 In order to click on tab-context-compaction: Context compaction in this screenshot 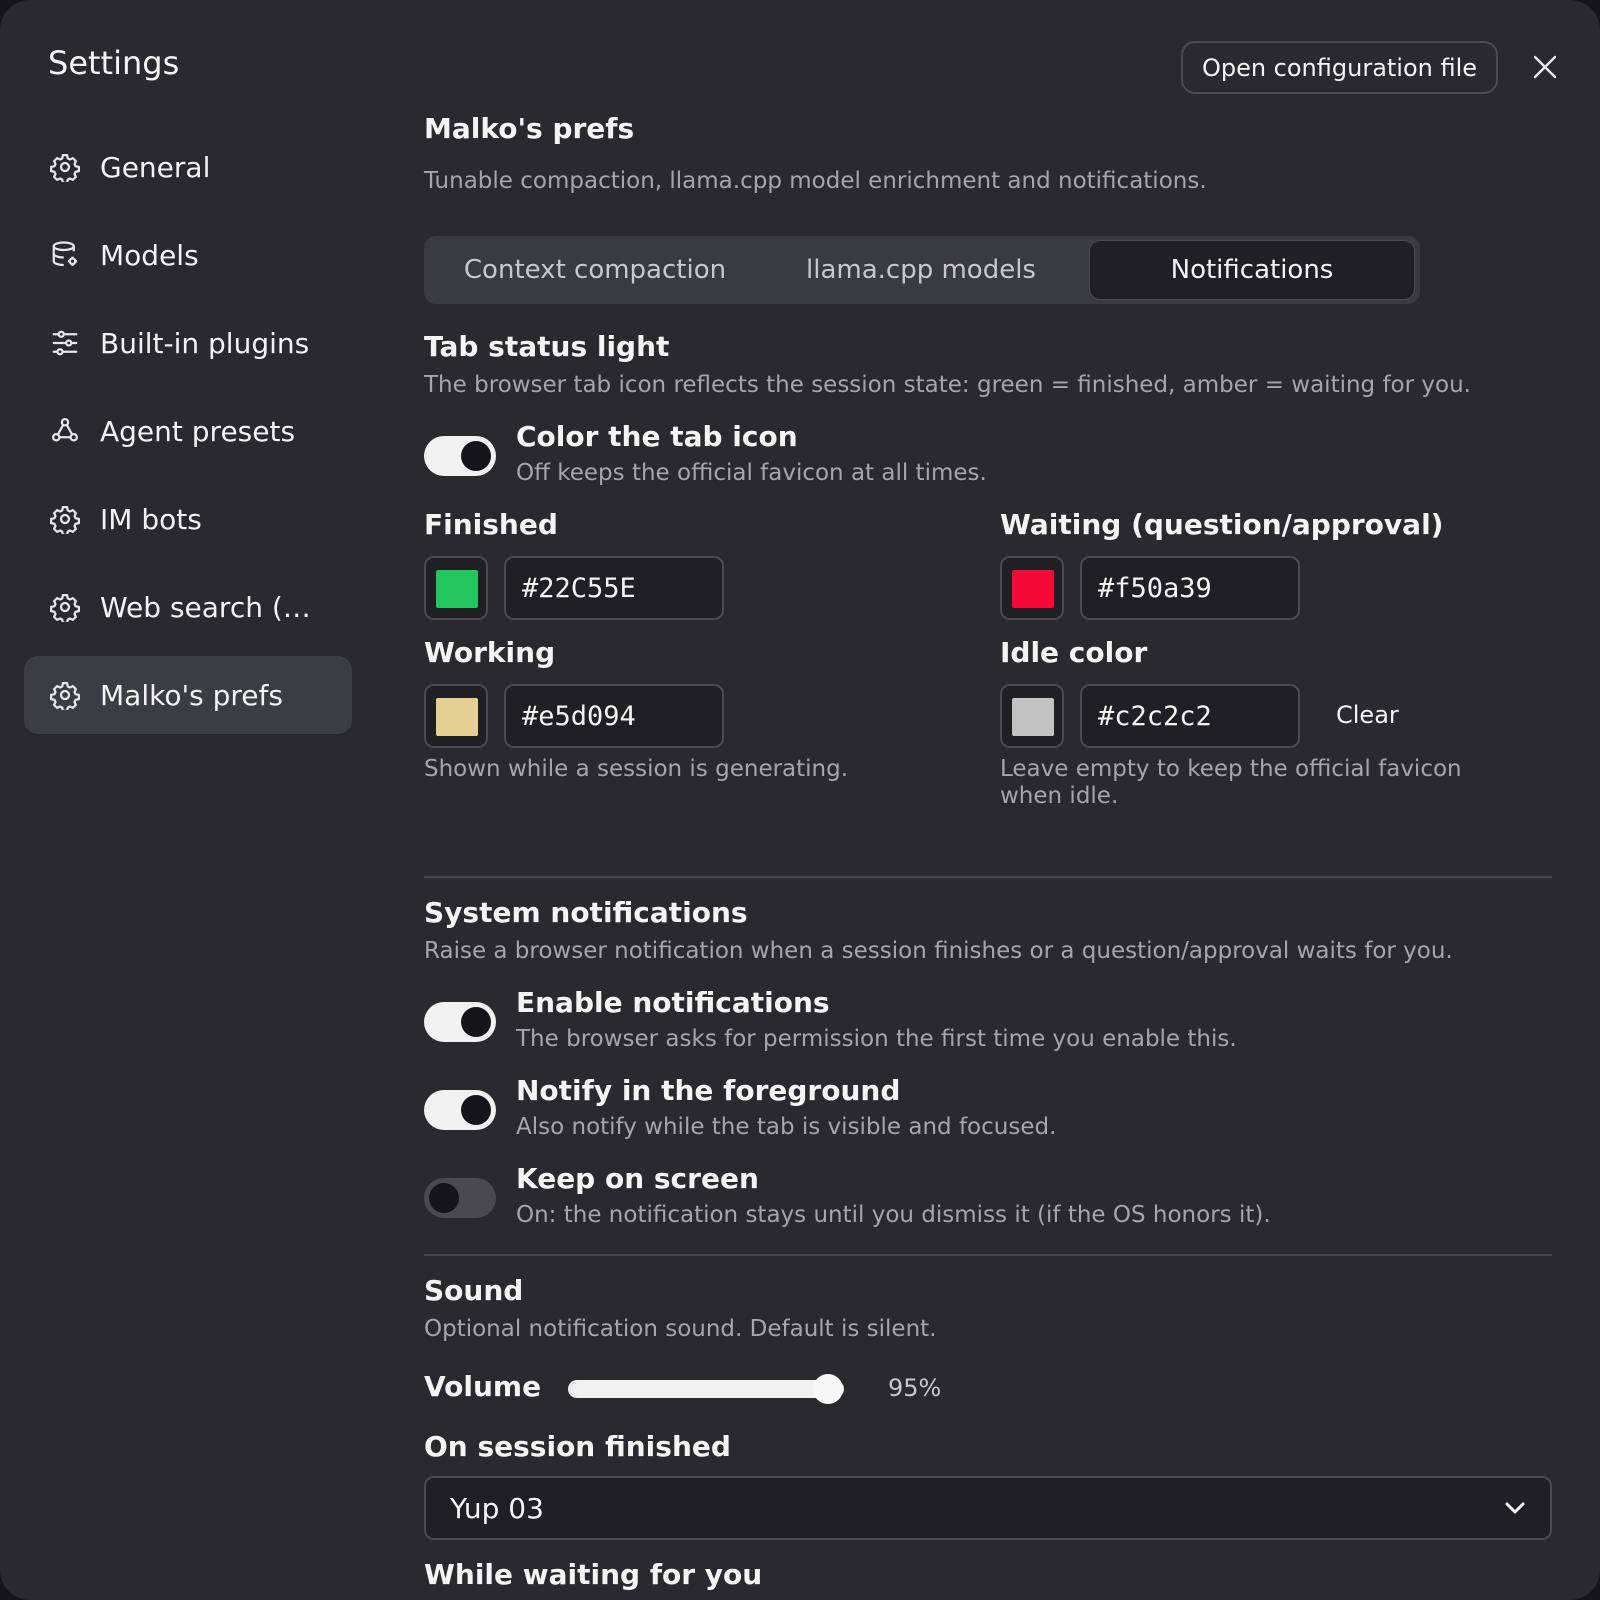, I will do `click(595, 270)`.